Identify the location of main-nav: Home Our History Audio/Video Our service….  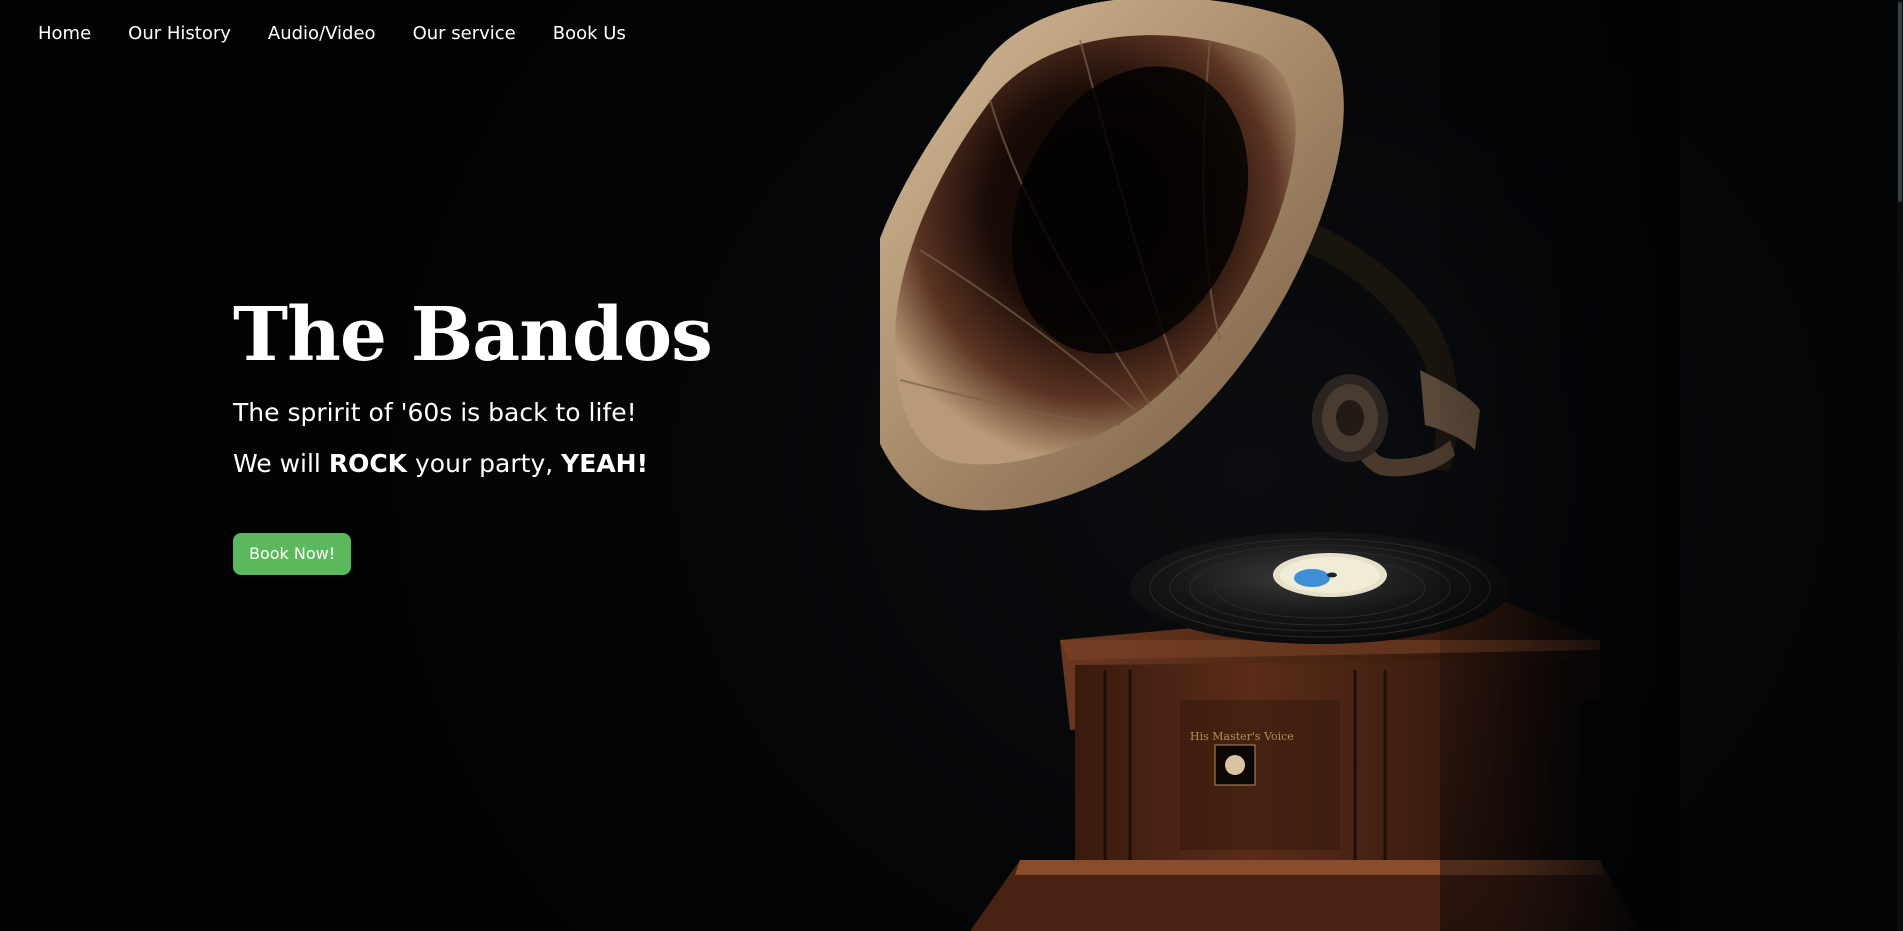
(951, 33).